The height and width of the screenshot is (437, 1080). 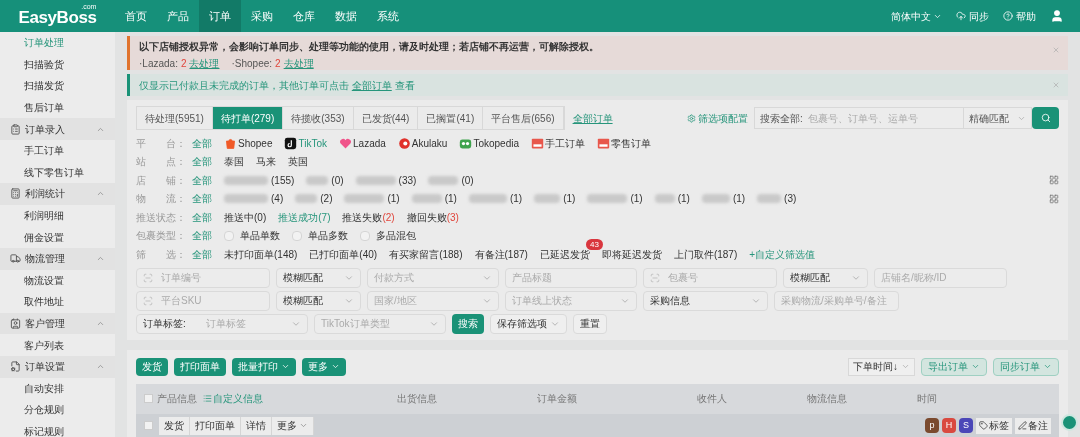 I want to click on filter-count: (4), so click(x=277, y=199).